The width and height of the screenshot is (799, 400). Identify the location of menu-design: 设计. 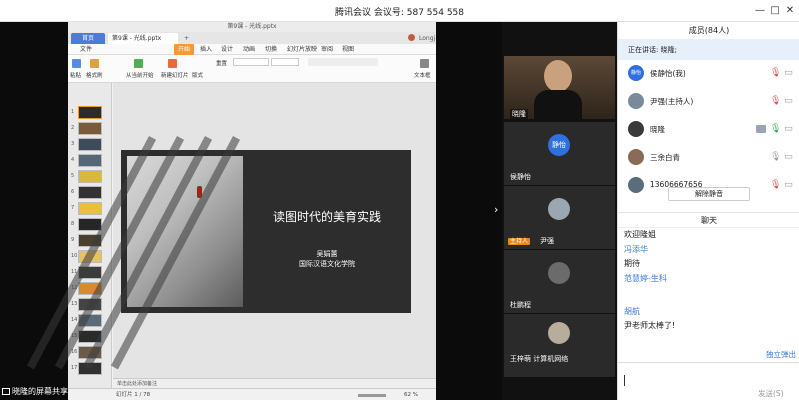
(227, 49).